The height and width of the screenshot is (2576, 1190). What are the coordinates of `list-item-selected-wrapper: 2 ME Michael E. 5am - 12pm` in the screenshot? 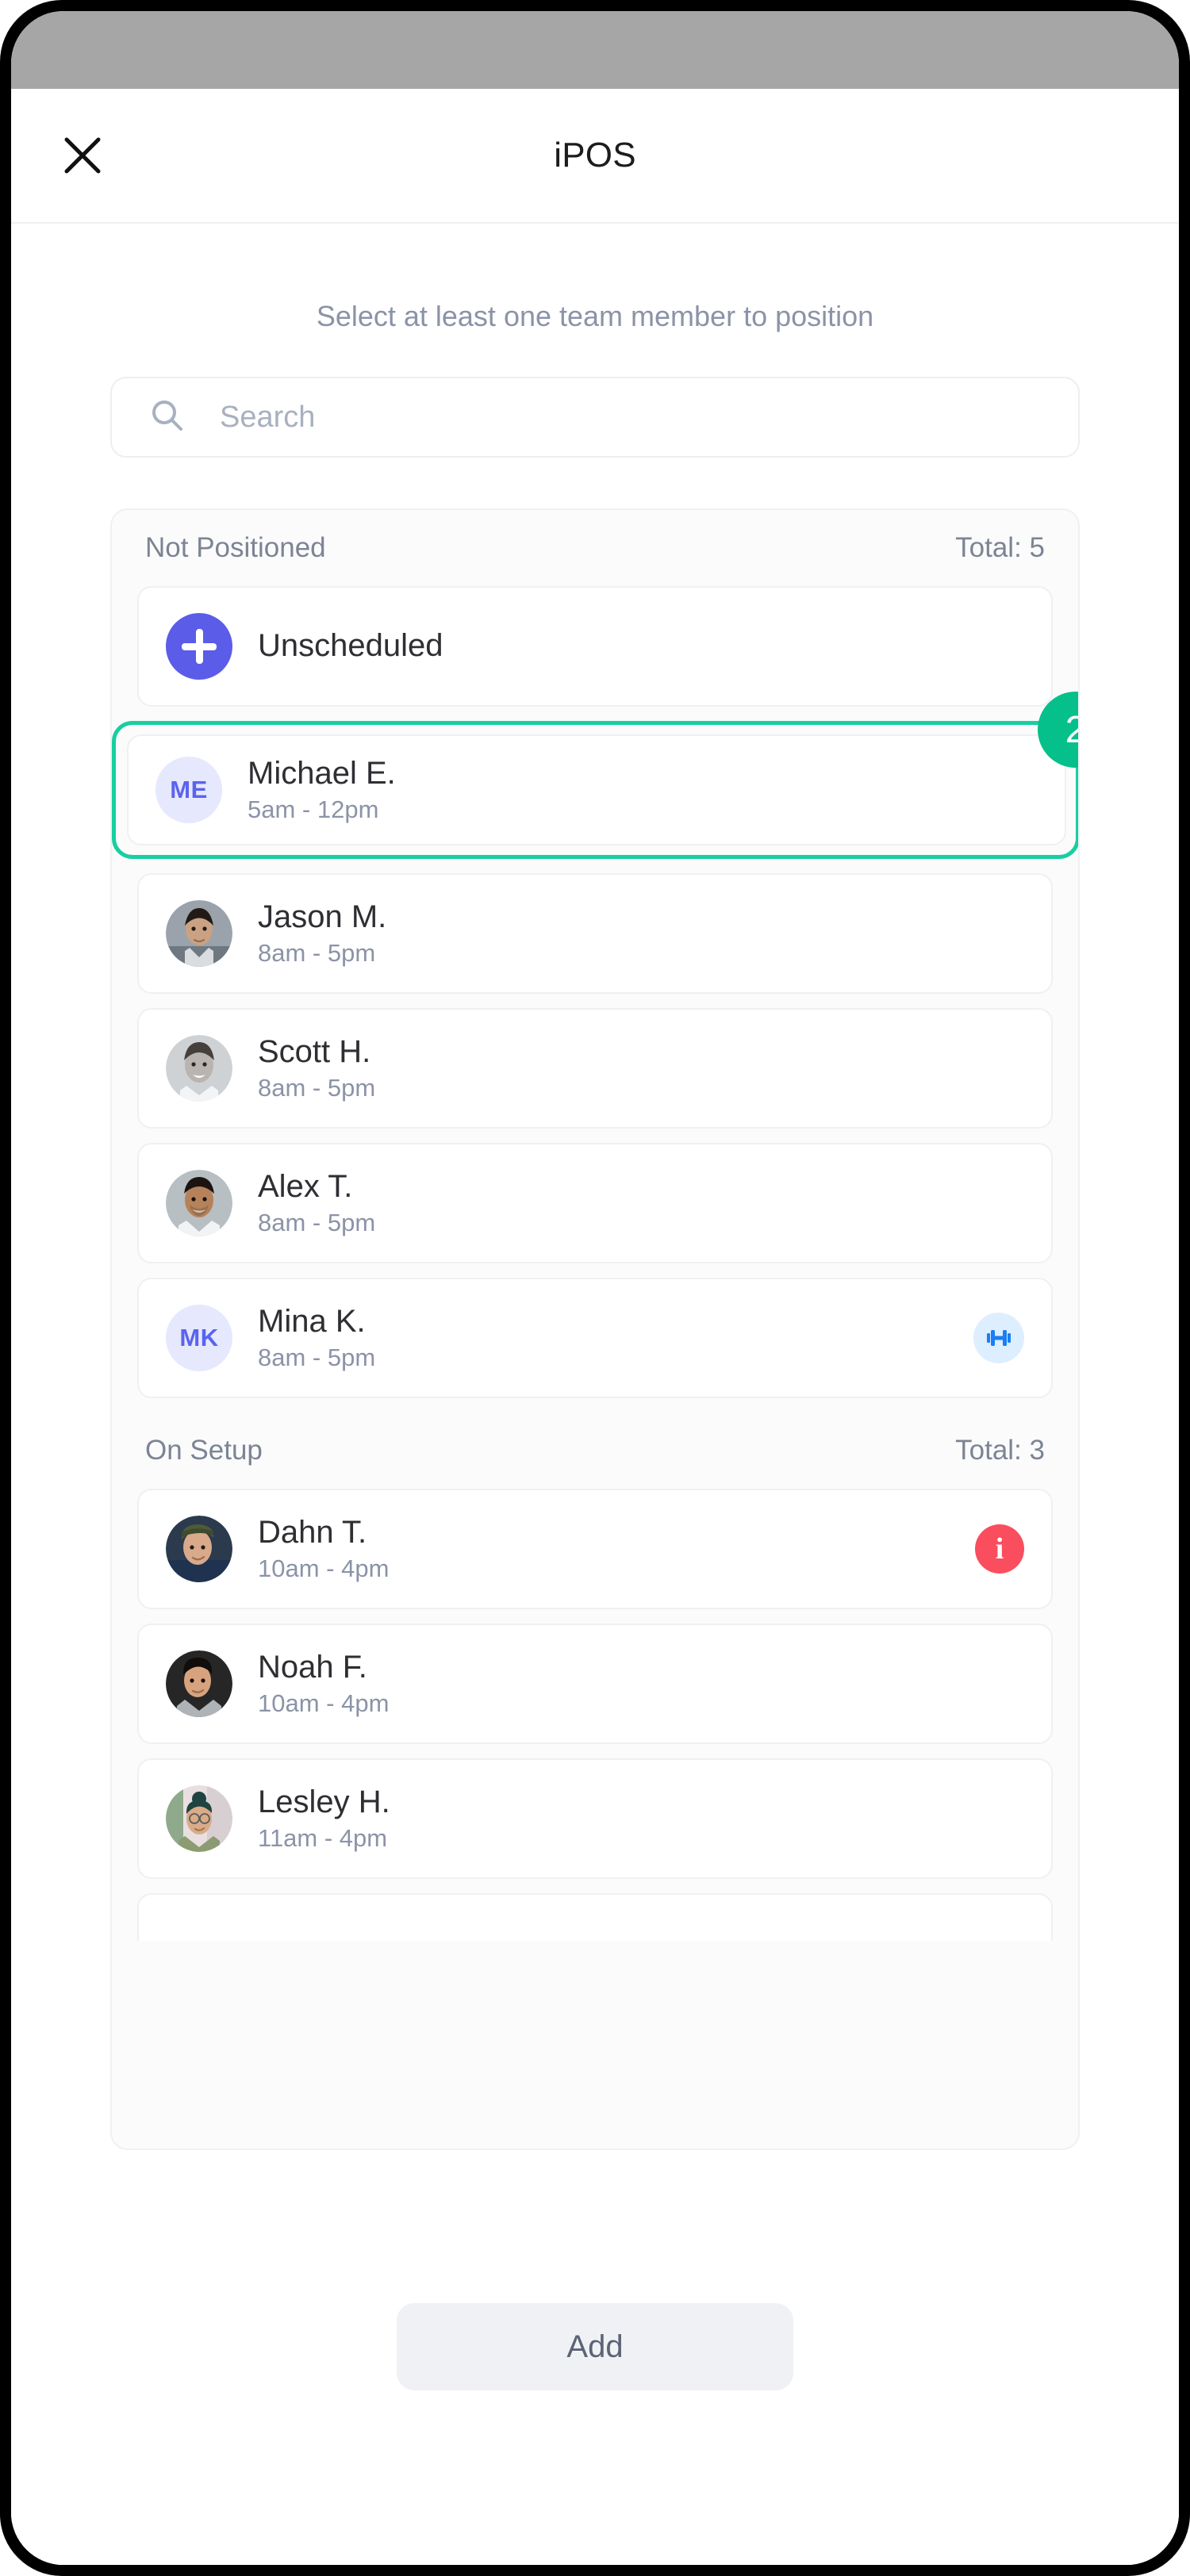 It's located at (595, 776).